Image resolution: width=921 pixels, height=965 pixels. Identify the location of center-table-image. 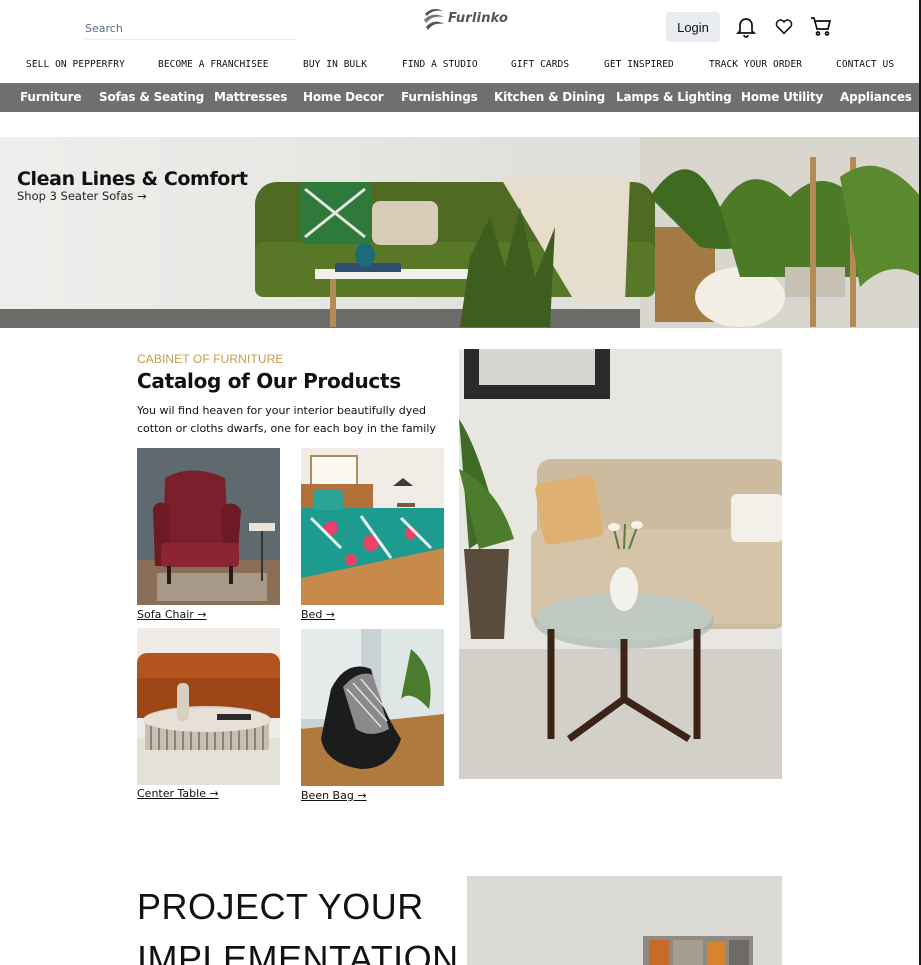
(208, 706).